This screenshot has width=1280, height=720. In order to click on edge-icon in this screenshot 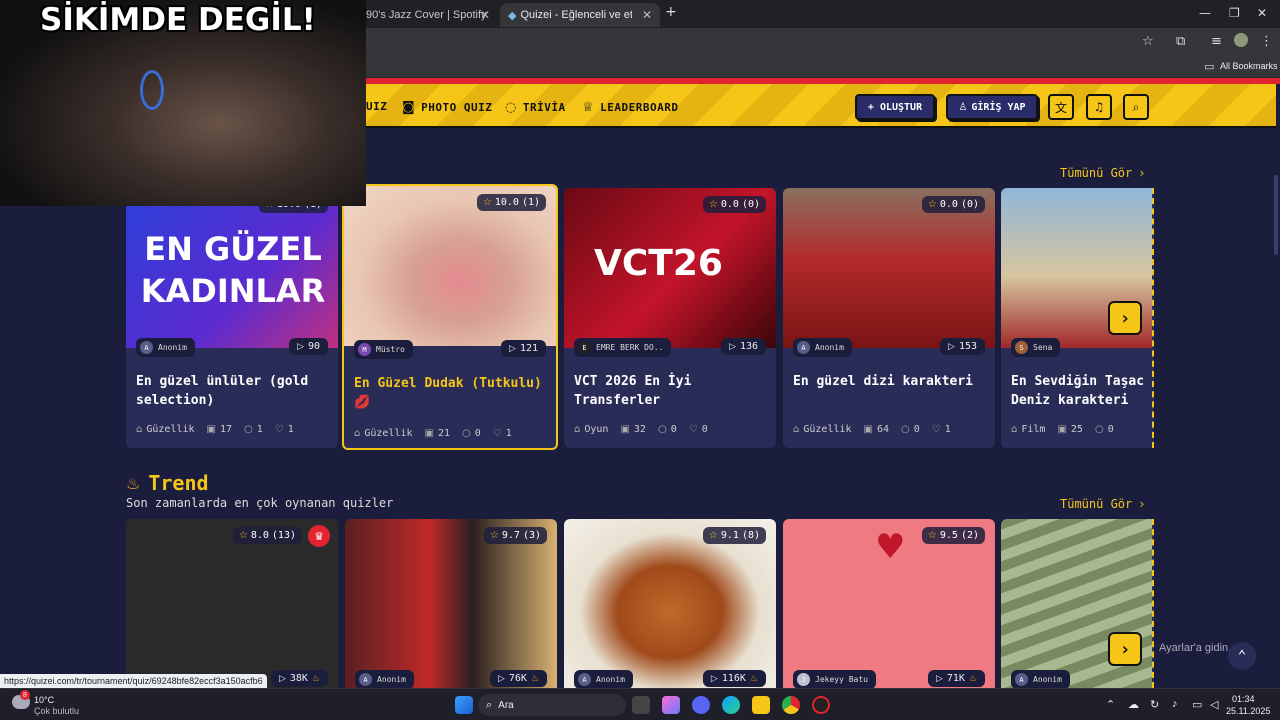, I will do `click(731, 705)`.